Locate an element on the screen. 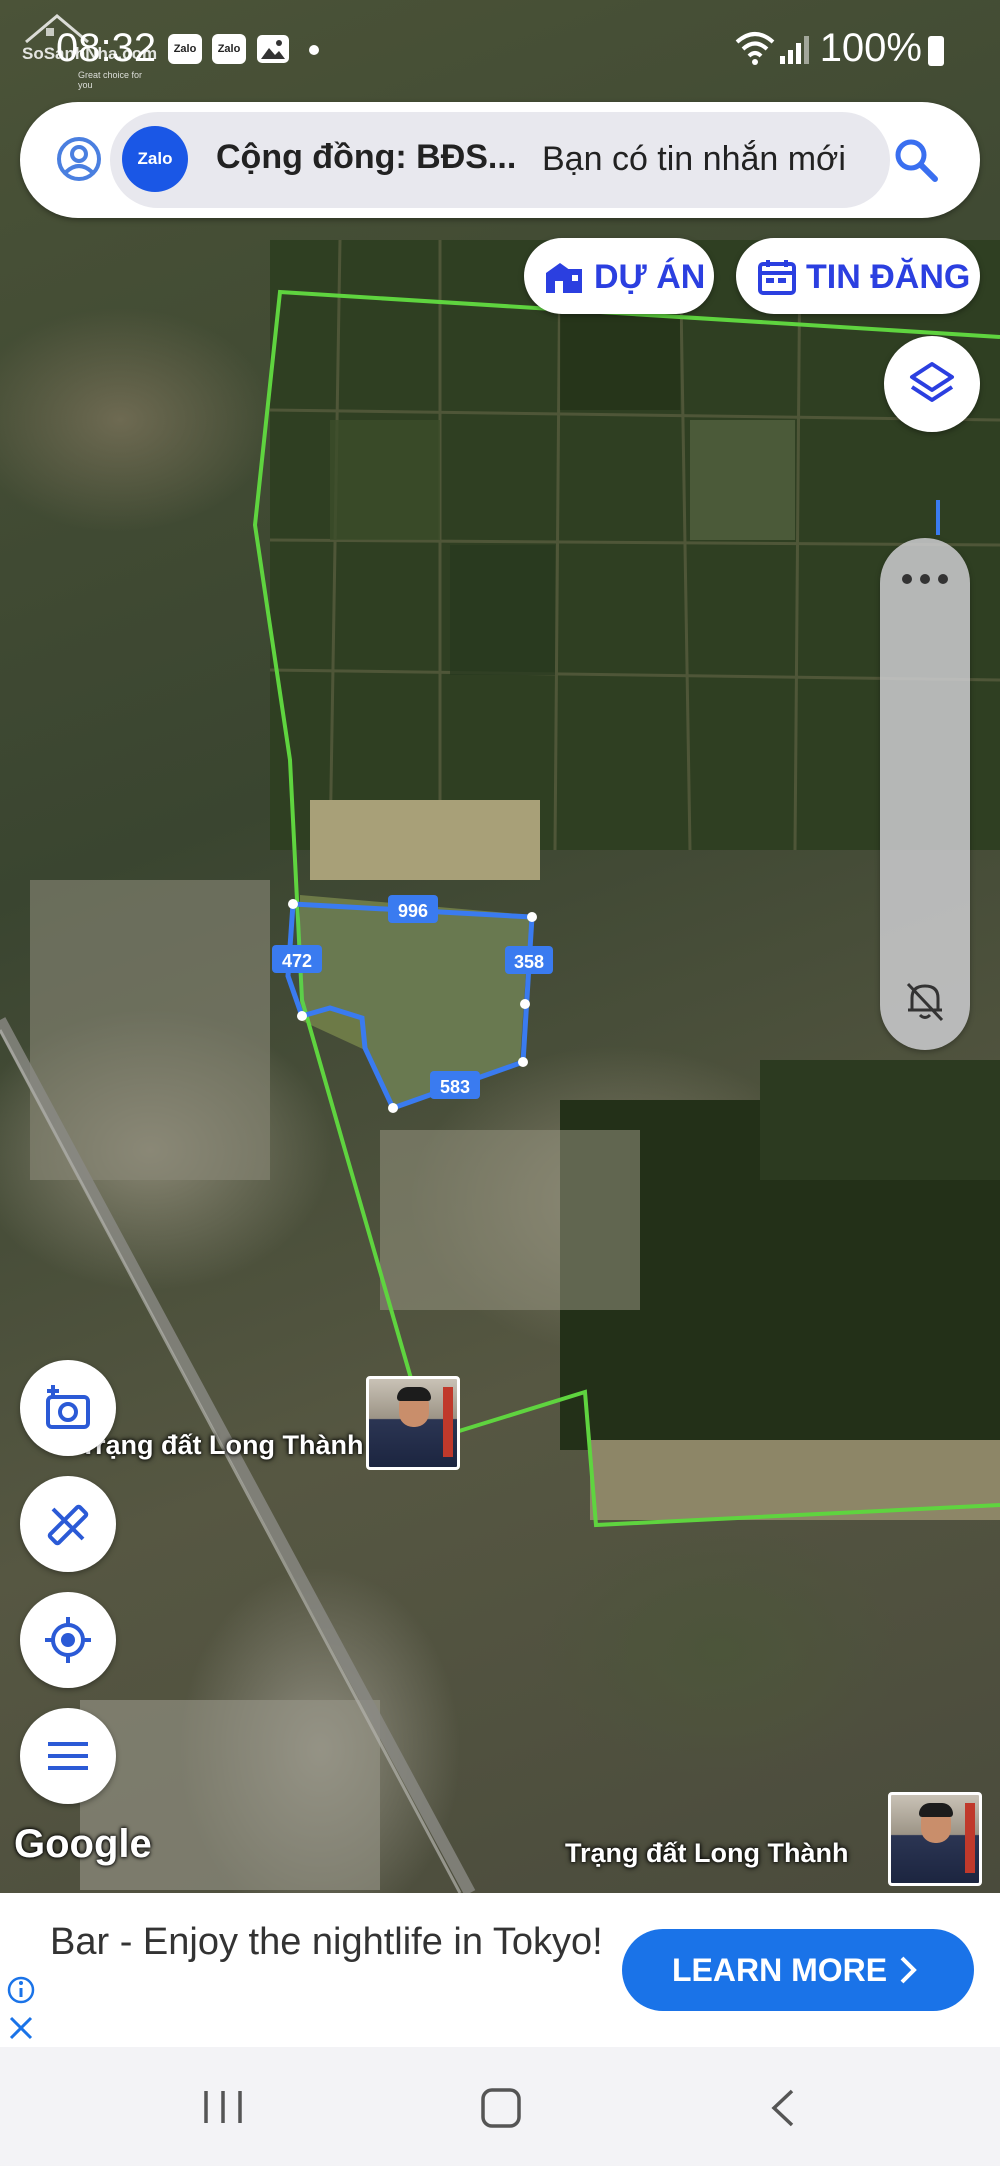 This screenshot has height=2166, width=1000. recent-apps-icon is located at coordinates (223, 2107).